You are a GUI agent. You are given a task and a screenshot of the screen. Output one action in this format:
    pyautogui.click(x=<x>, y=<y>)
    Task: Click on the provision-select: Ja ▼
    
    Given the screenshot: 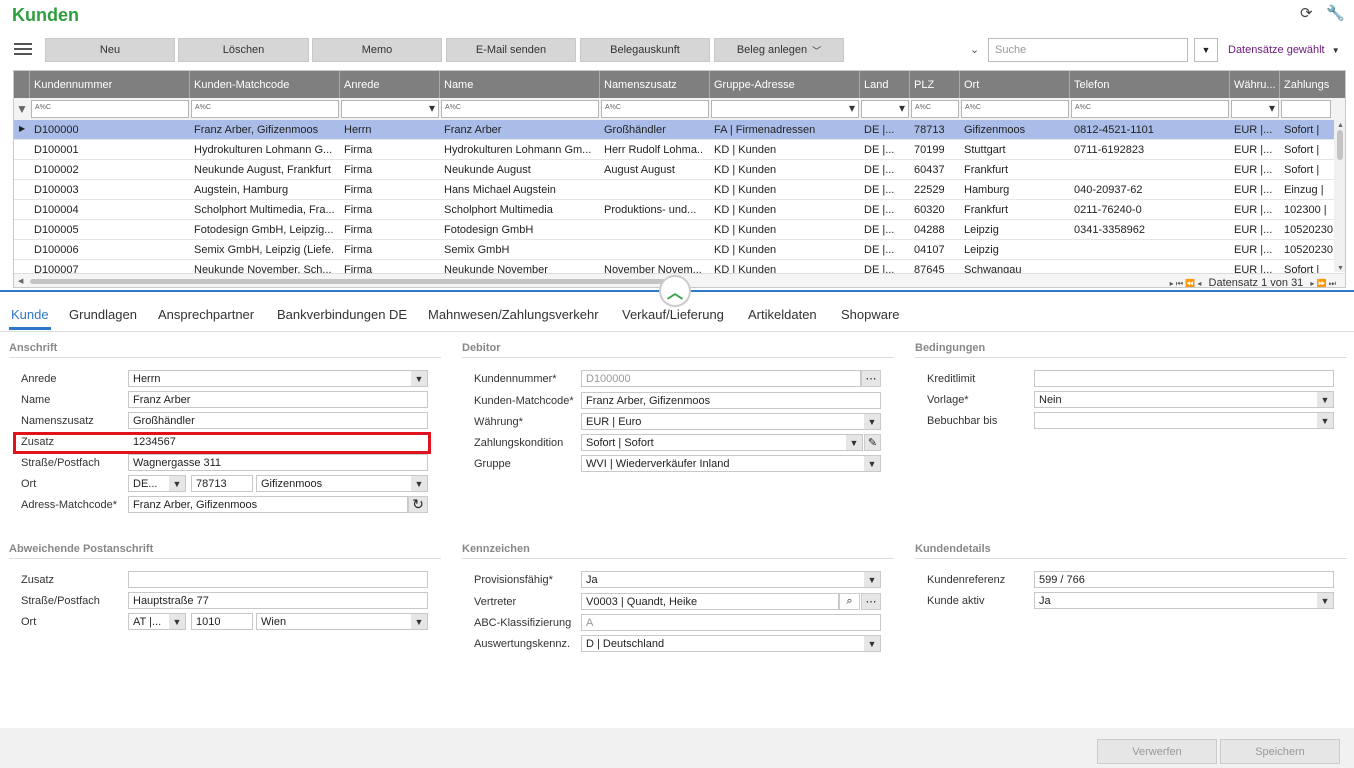 What is the action you would take?
    pyautogui.click(x=731, y=579)
    